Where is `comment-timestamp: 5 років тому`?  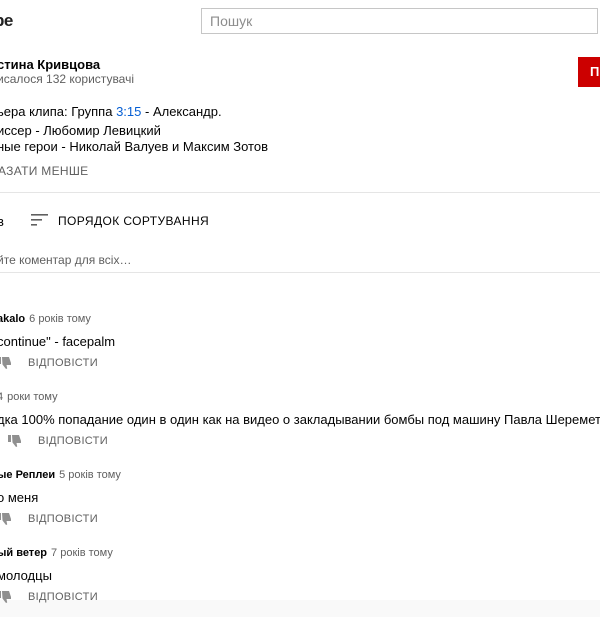 comment-timestamp: 5 років тому is located at coordinates (90, 475).